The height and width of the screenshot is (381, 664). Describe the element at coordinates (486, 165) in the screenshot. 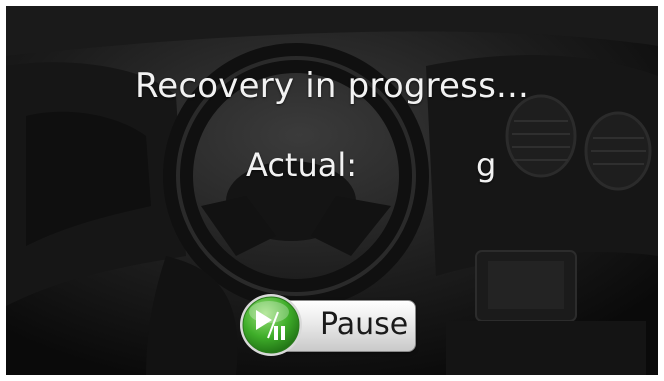

I see `actual-weight-unit: g` at that location.